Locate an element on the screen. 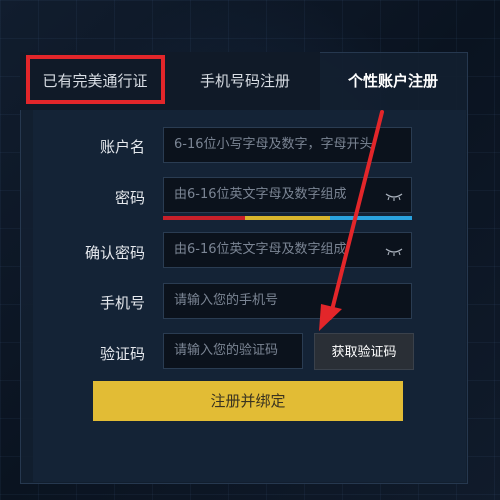 The image size is (500, 500). confirm-password-input: 由6-16位英文字母及数字组成 is located at coordinates (287, 250).